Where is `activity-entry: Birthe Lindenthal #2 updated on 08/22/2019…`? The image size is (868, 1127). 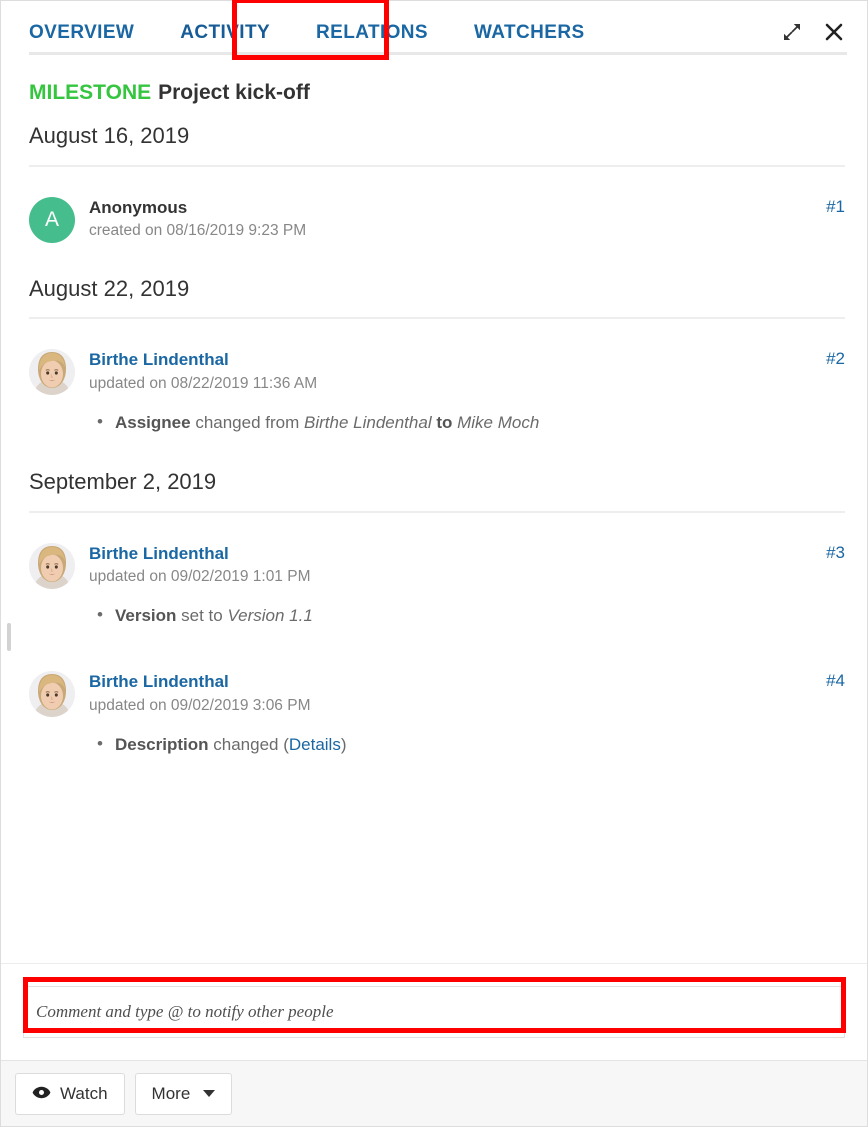
activity-entry: Birthe Lindenthal #2 updated on 08/22/2019… is located at coordinates (437, 383).